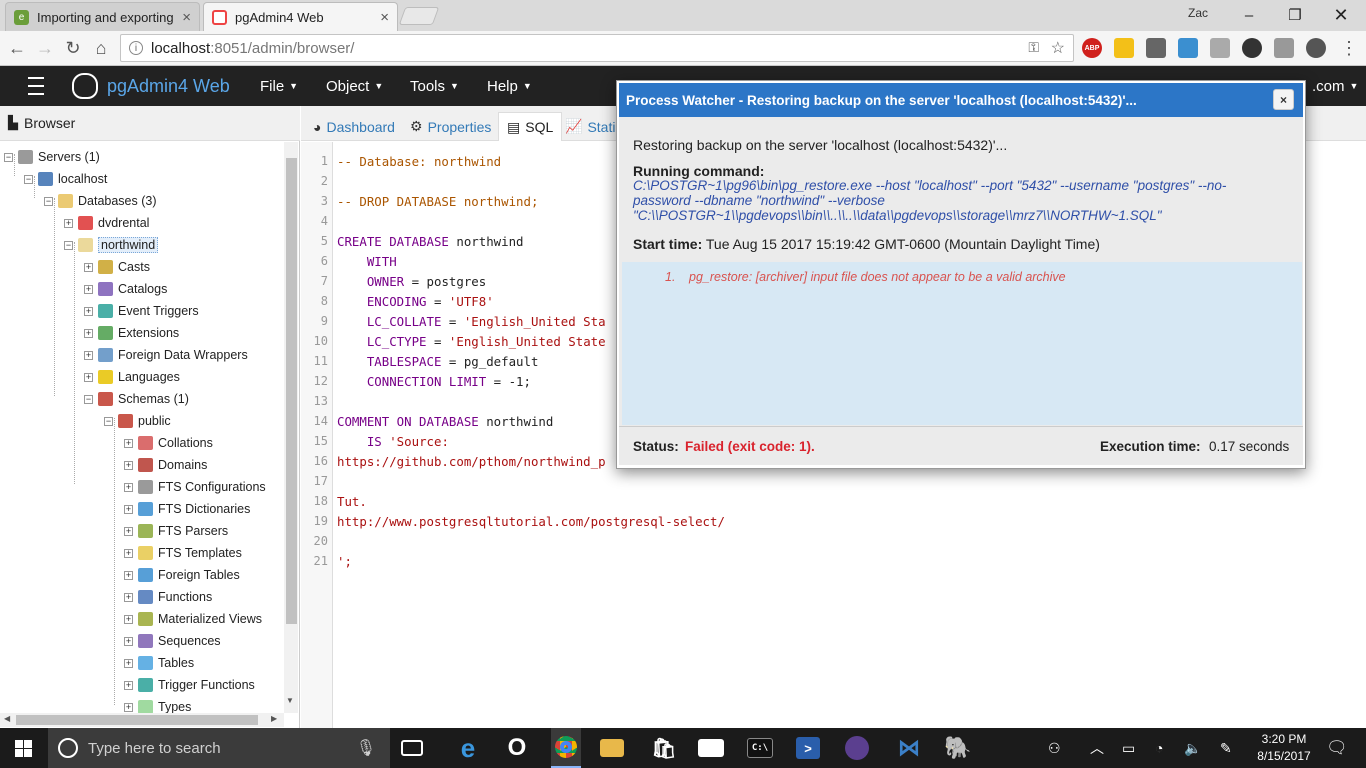  What do you see at coordinates (290, 700) in the screenshot?
I see `scroll-down-arrow-icon: ▼` at bounding box center [290, 700].